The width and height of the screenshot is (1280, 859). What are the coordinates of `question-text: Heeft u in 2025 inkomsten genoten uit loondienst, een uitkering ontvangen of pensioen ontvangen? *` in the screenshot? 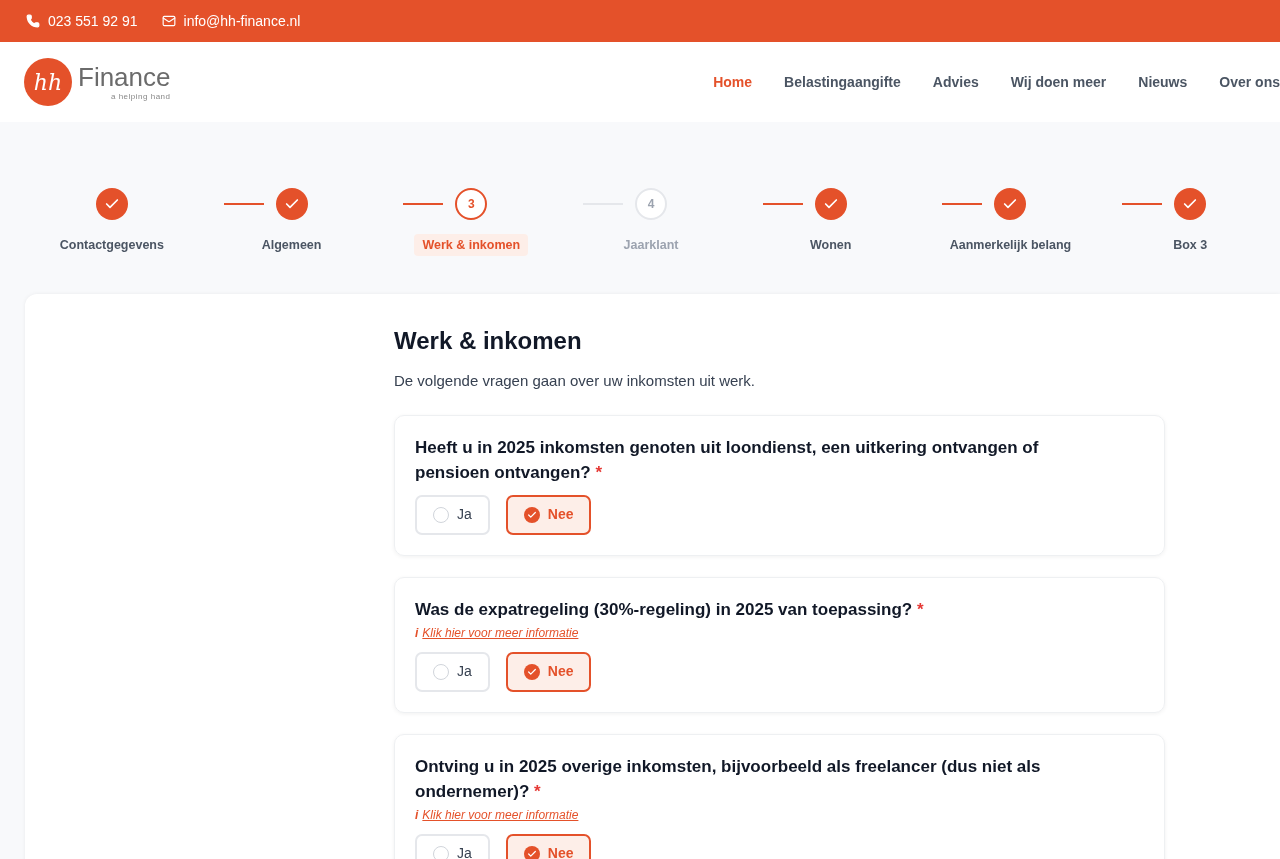 It's located at (727, 460).